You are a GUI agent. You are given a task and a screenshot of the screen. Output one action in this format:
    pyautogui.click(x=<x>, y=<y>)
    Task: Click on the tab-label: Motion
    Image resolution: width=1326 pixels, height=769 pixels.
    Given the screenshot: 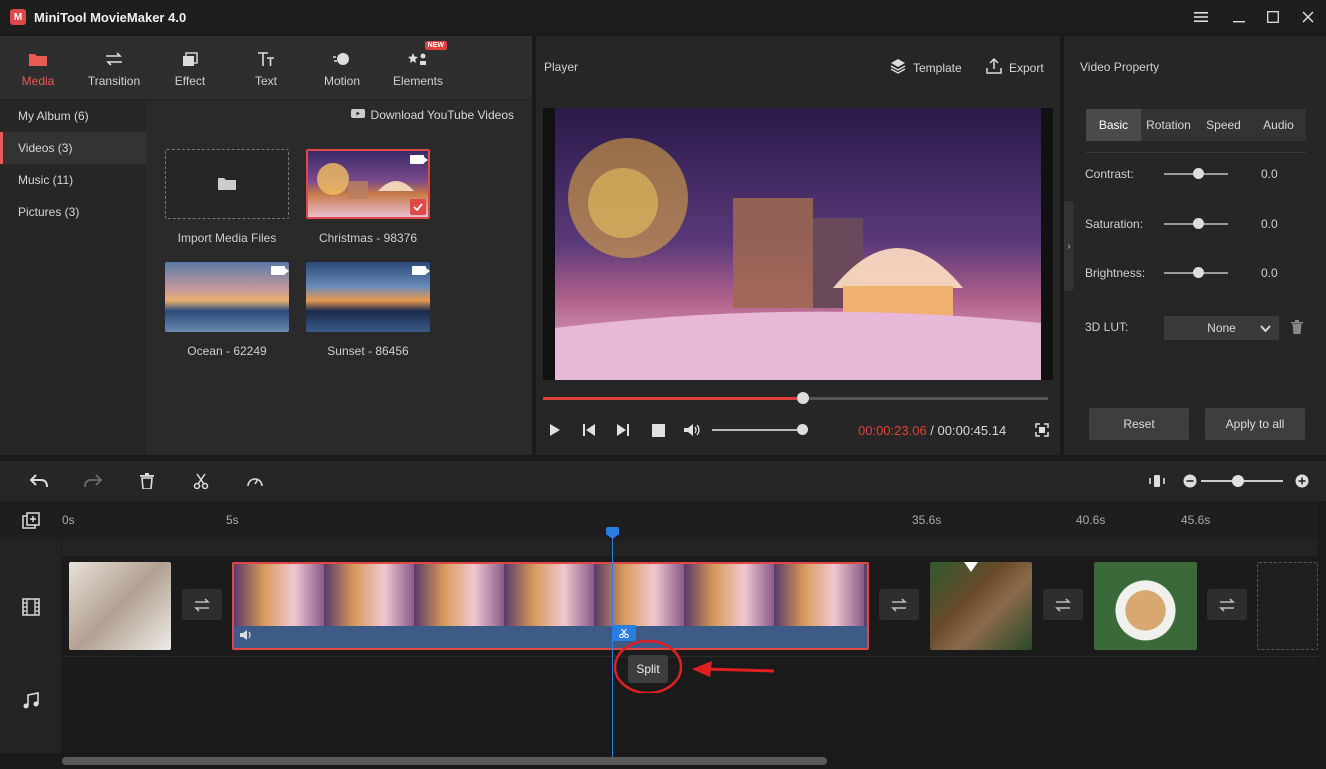 What is the action you would take?
    pyautogui.click(x=342, y=81)
    